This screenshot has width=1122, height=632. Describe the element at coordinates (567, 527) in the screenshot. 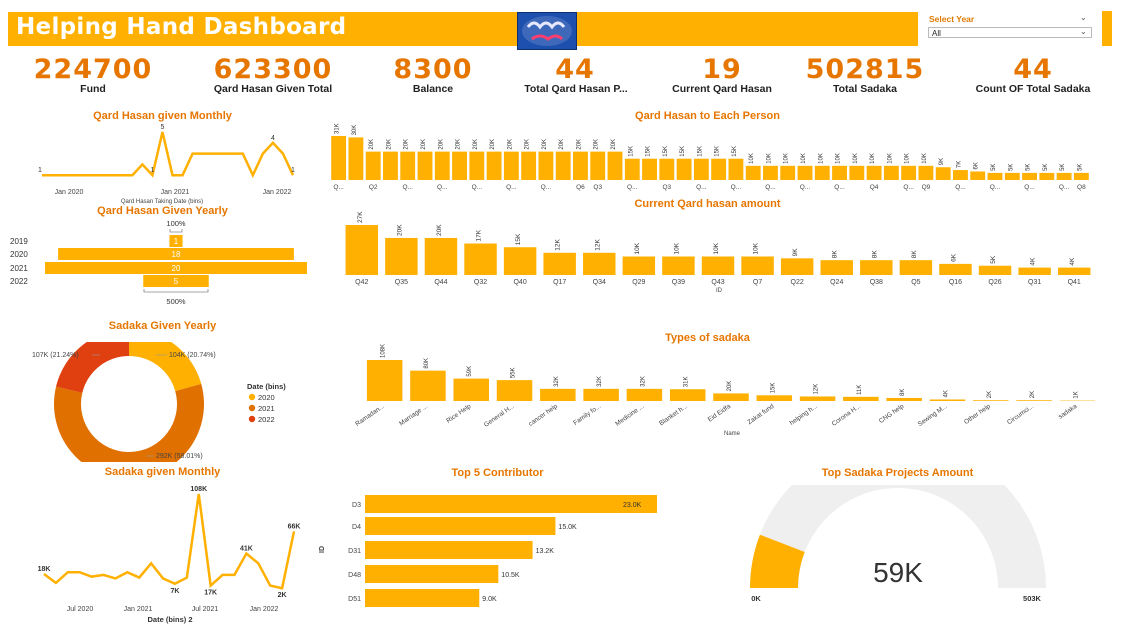

I see `bar-value-label: 15.0K` at that location.